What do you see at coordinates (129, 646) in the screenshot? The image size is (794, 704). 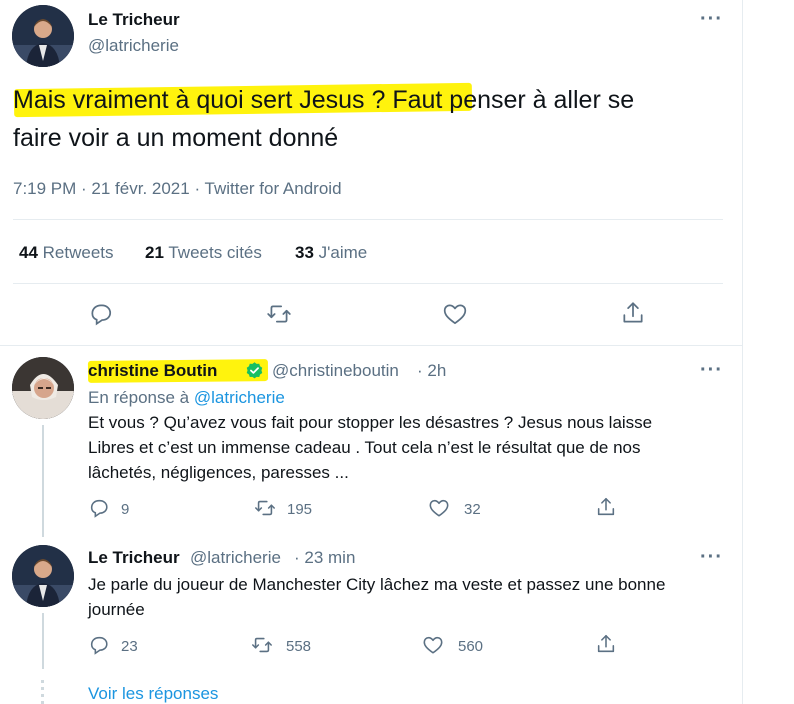 I see `reply-count: 23` at bounding box center [129, 646].